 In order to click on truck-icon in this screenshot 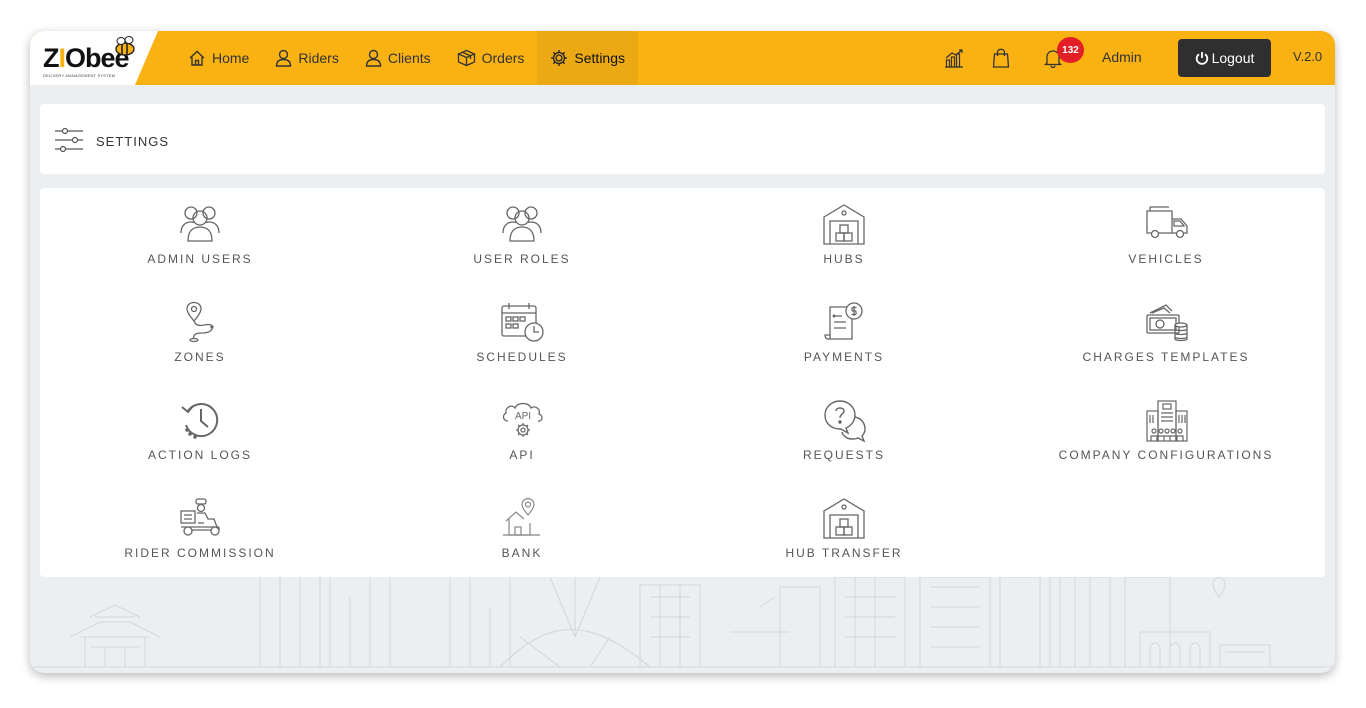, I will do `click(1167, 222)`.